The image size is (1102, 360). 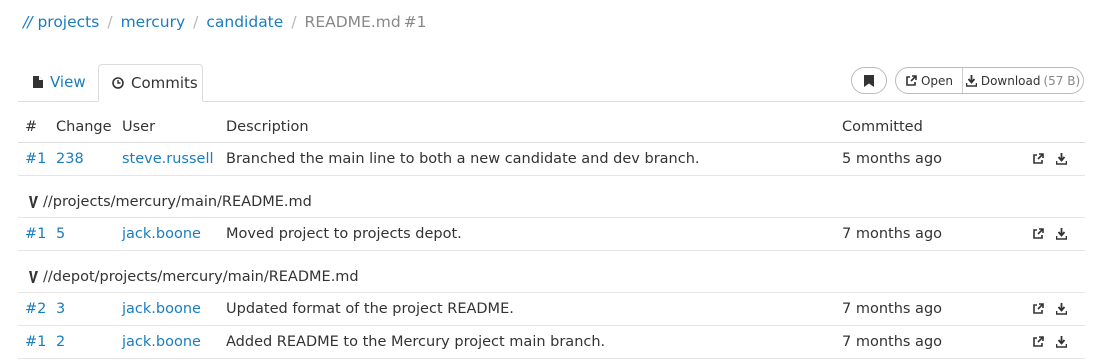 I want to click on commit-time: 5 months ago, so click(x=892, y=159).